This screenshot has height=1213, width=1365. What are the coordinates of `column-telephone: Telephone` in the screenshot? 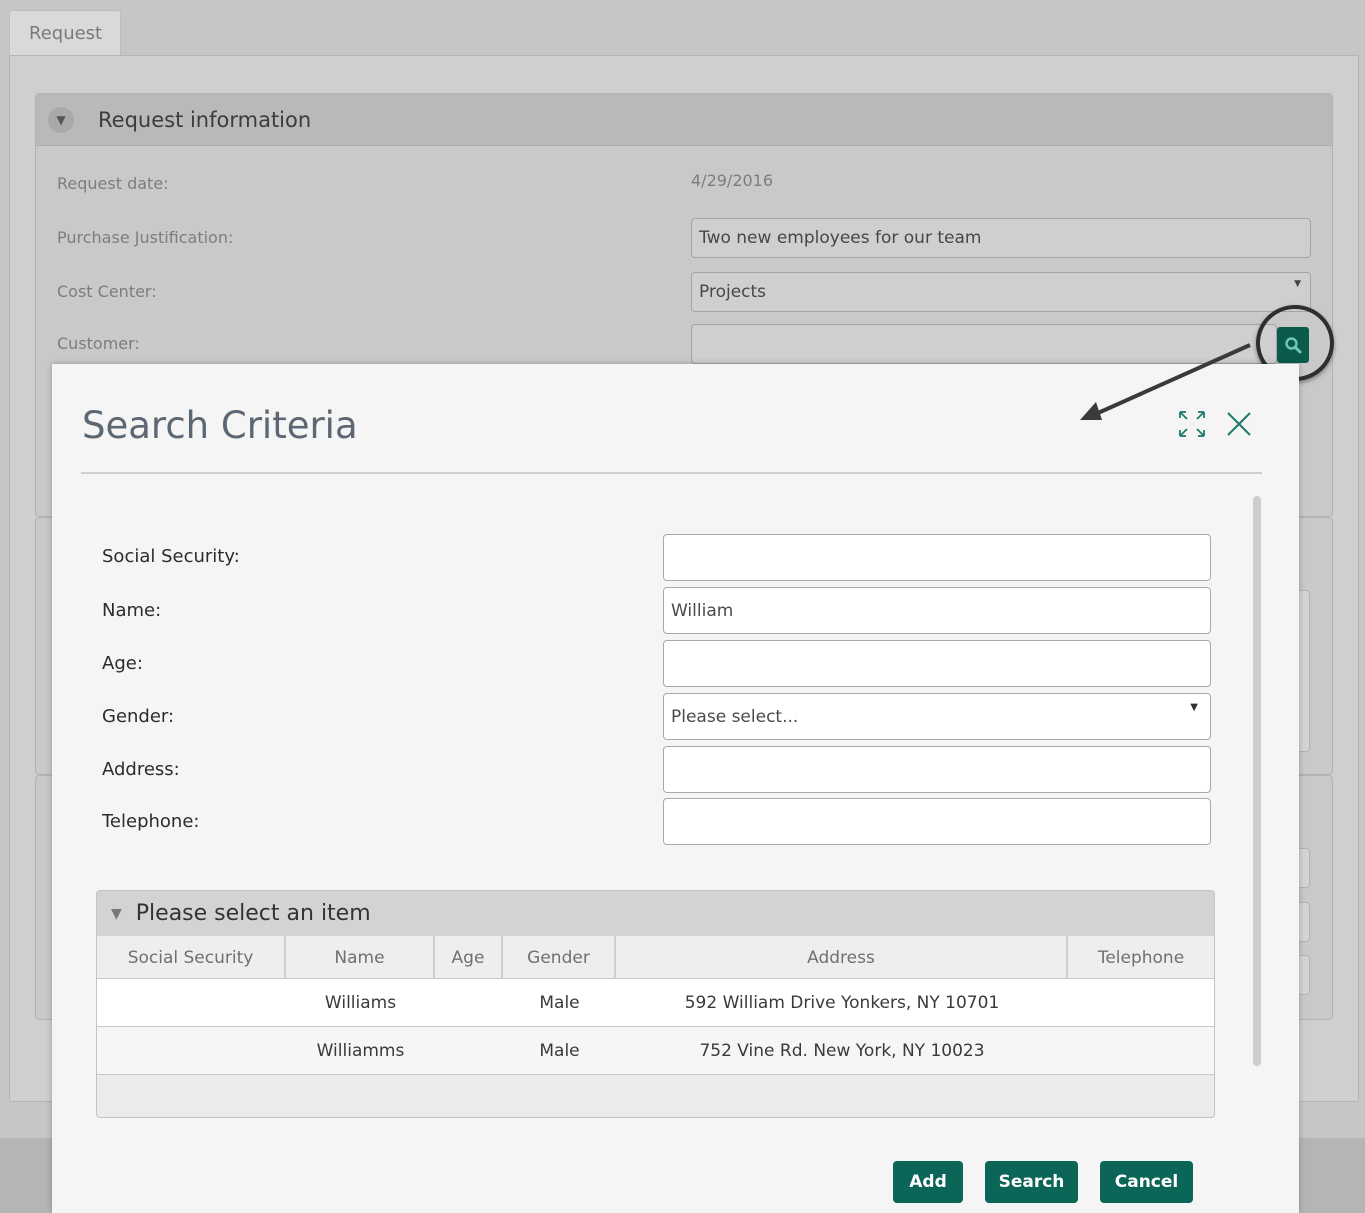 It's located at (1141, 957).